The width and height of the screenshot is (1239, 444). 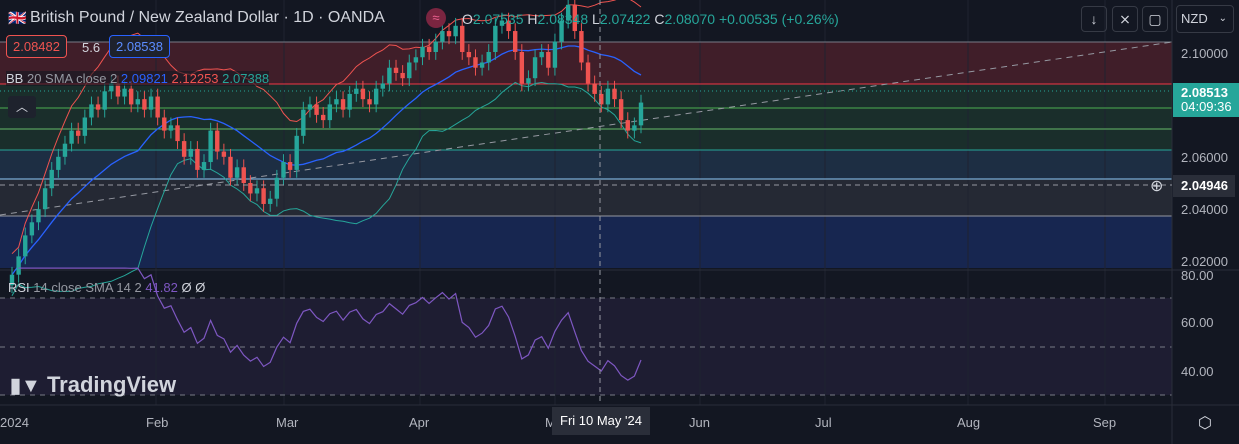 I want to click on time-tick: Mar, so click(x=287, y=422).